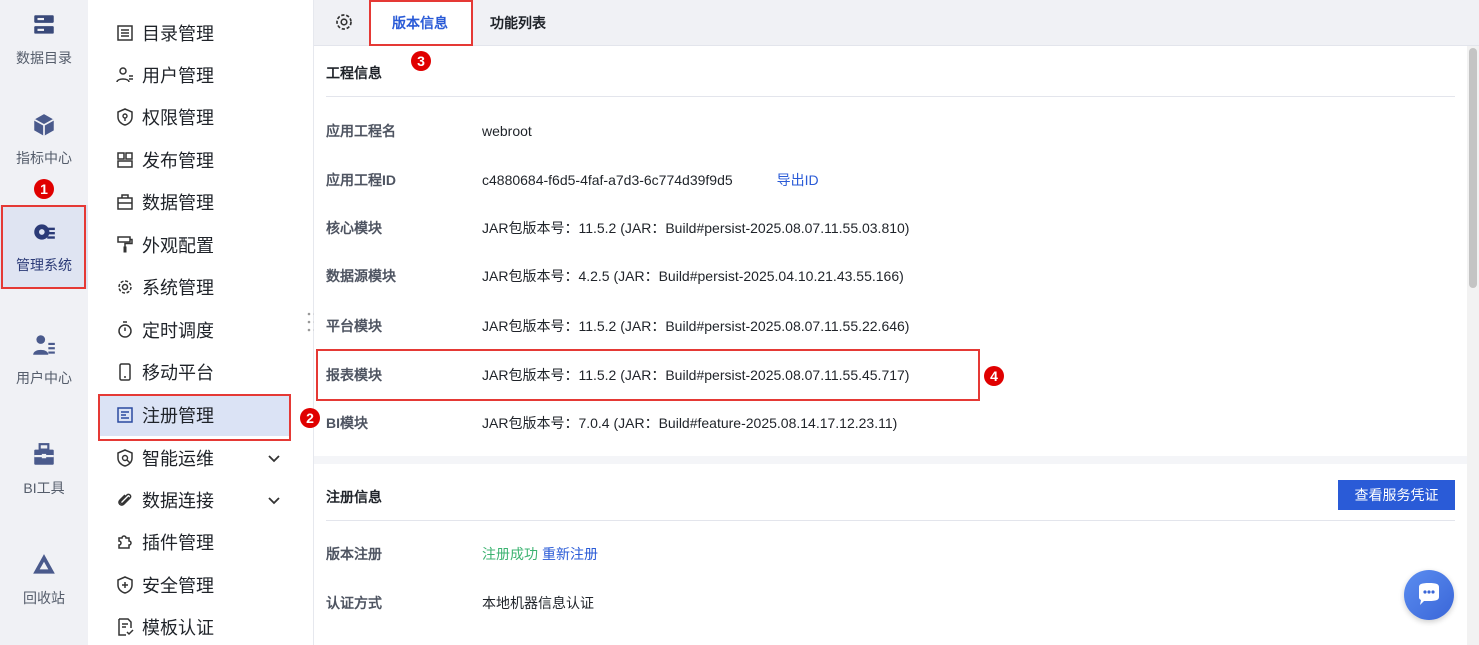 Image resolution: width=1479 pixels, height=645 pixels. I want to click on menu-item-permission-management: 权限管理, so click(194, 117).